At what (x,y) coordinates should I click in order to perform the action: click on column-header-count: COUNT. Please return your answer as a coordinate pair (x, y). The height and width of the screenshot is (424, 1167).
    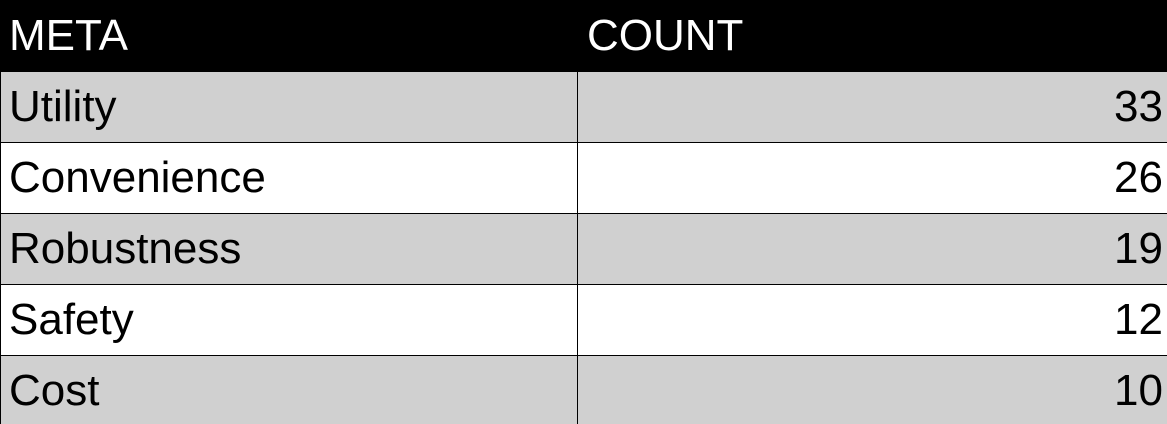
    Looking at the image, I should click on (665, 35).